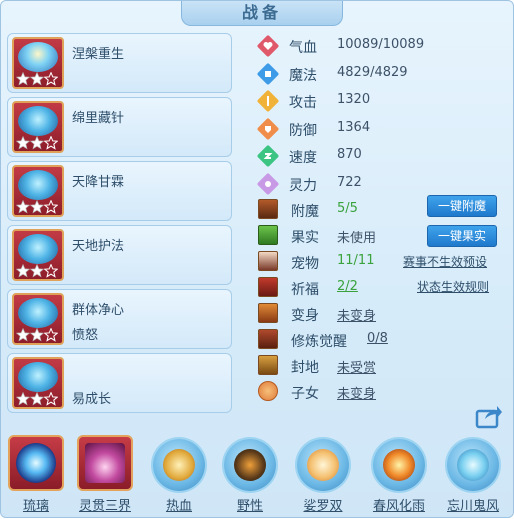 The height and width of the screenshot is (519, 514). I want to click on ghost-wind-icon, so click(473, 465).